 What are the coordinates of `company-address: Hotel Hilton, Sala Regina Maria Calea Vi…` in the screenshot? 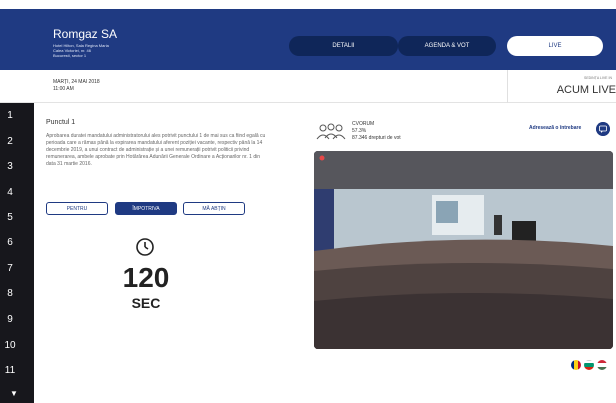 It's located at (81, 50).